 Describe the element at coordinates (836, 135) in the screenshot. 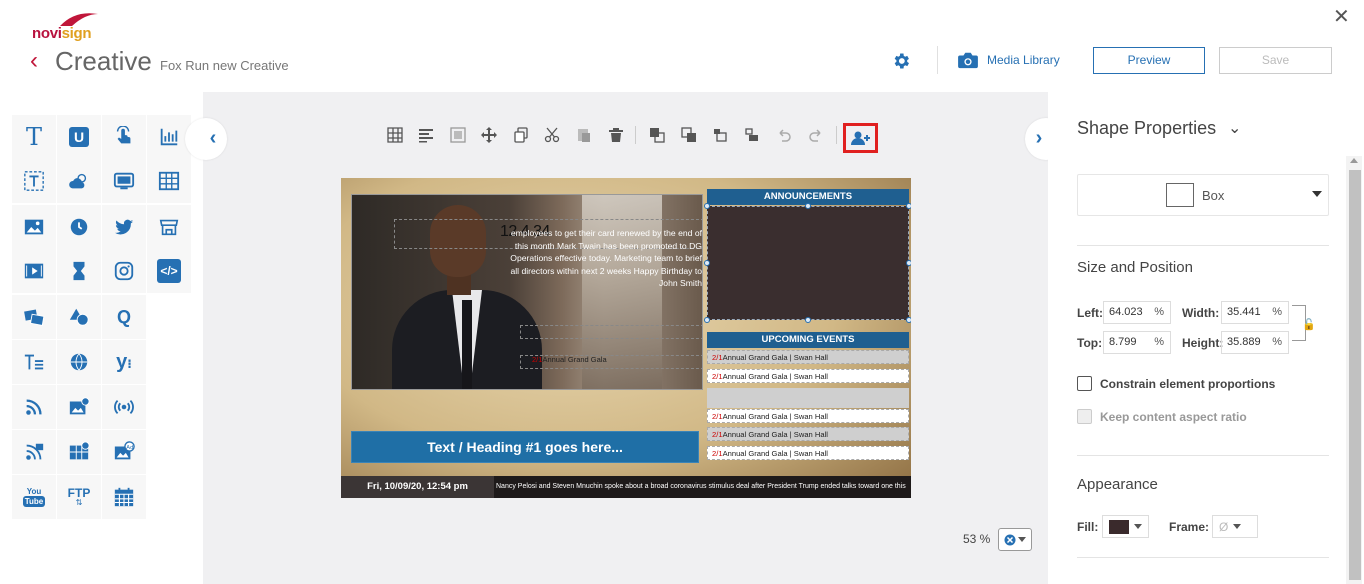

I see `toolbar-separator` at that location.